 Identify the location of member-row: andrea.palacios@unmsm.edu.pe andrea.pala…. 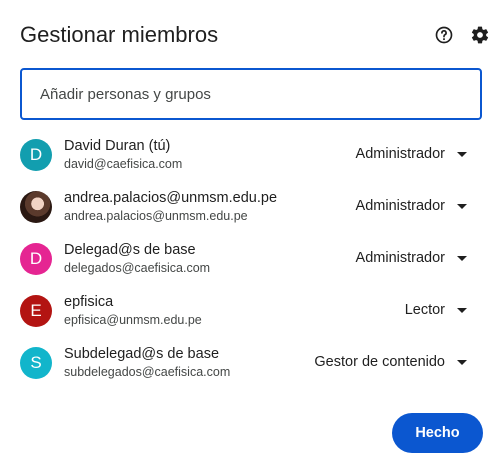
(250, 206).